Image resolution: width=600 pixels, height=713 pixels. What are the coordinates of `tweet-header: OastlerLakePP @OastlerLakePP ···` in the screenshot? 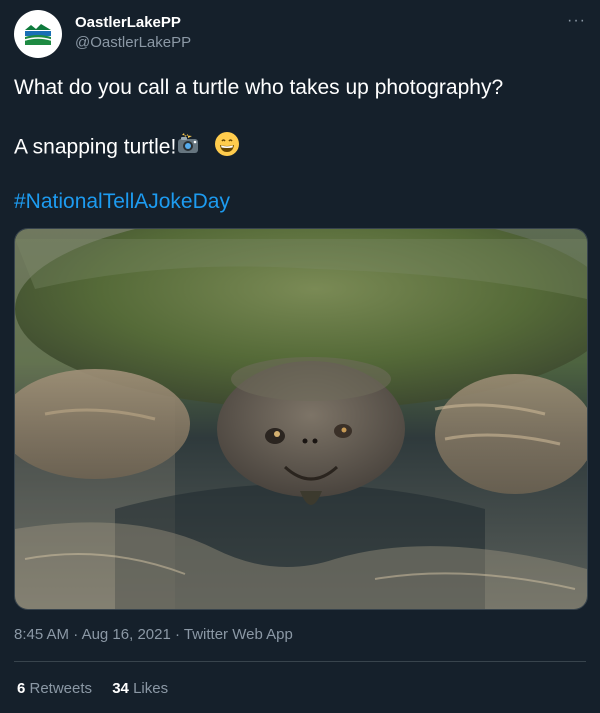 It's located at (300, 35).